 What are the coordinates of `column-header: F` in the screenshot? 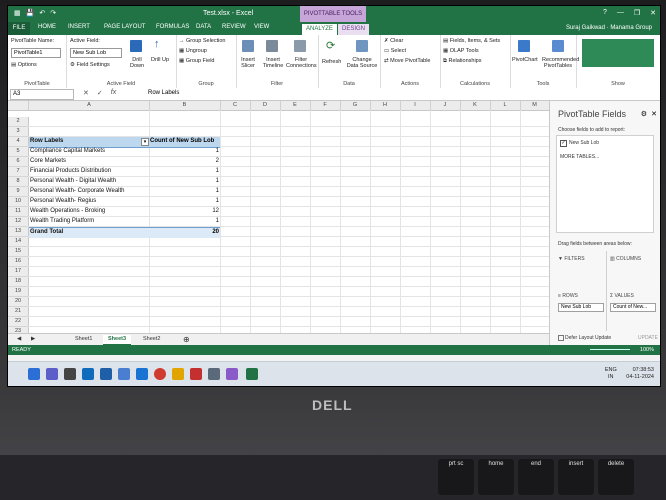 It's located at (325, 105).